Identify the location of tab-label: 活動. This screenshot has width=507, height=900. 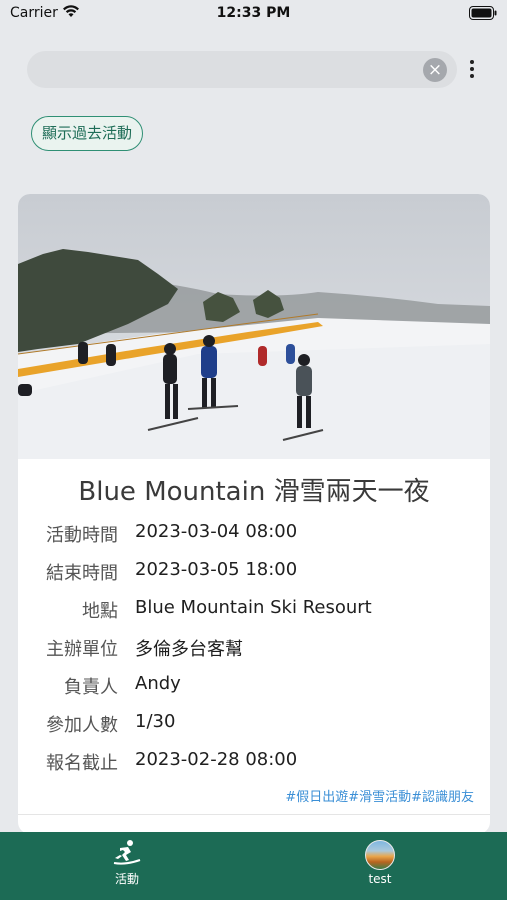
(126, 879).